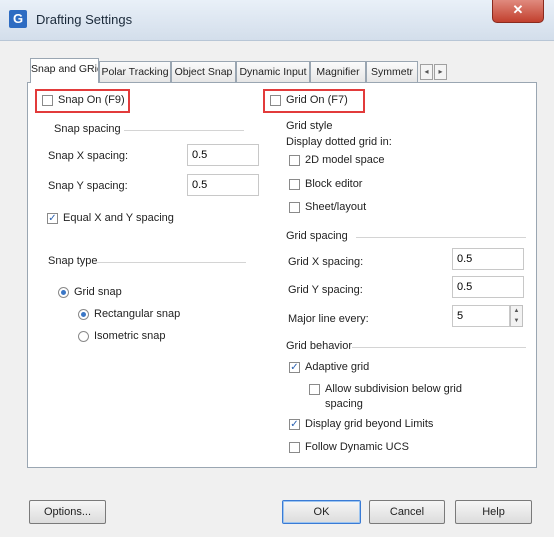 The image size is (554, 537). I want to click on major-line-spinner: ▲ ▼, so click(516, 316).